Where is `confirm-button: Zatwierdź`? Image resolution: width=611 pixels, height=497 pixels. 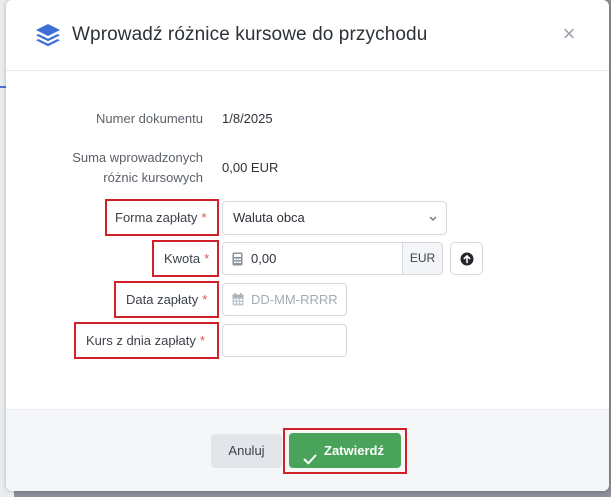
confirm-button: Zatwierdź is located at coordinates (345, 450).